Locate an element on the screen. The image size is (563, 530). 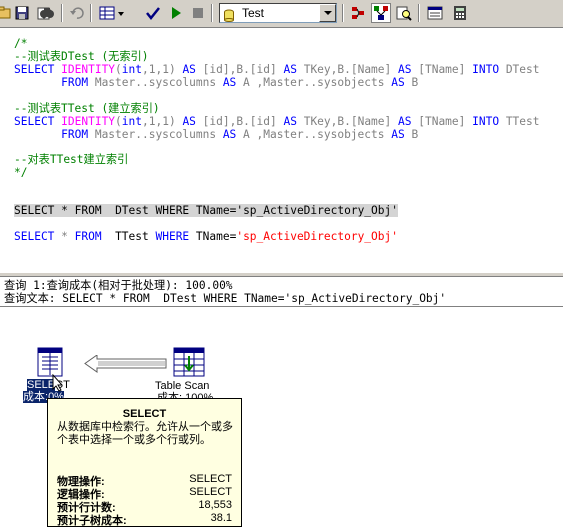
stop-icon is located at coordinates (198, 13).